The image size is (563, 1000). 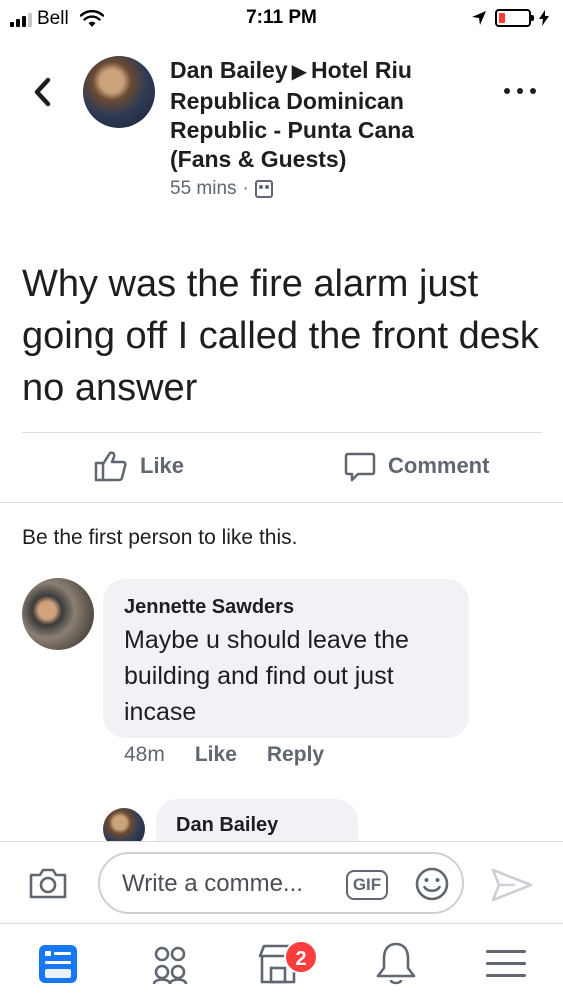 I want to click on reactions-summary: Be the first person to like this., so click(x=160, y=537).